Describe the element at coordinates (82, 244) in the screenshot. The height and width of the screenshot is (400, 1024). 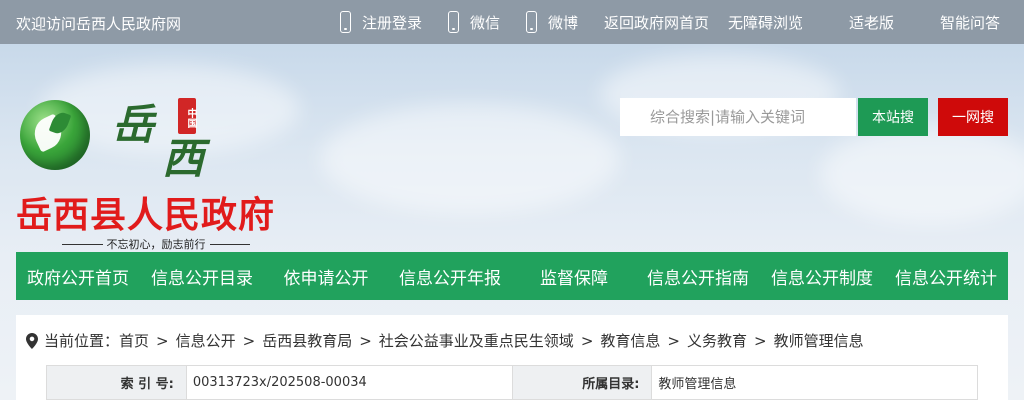
I see `slogan-line-left` at that location.